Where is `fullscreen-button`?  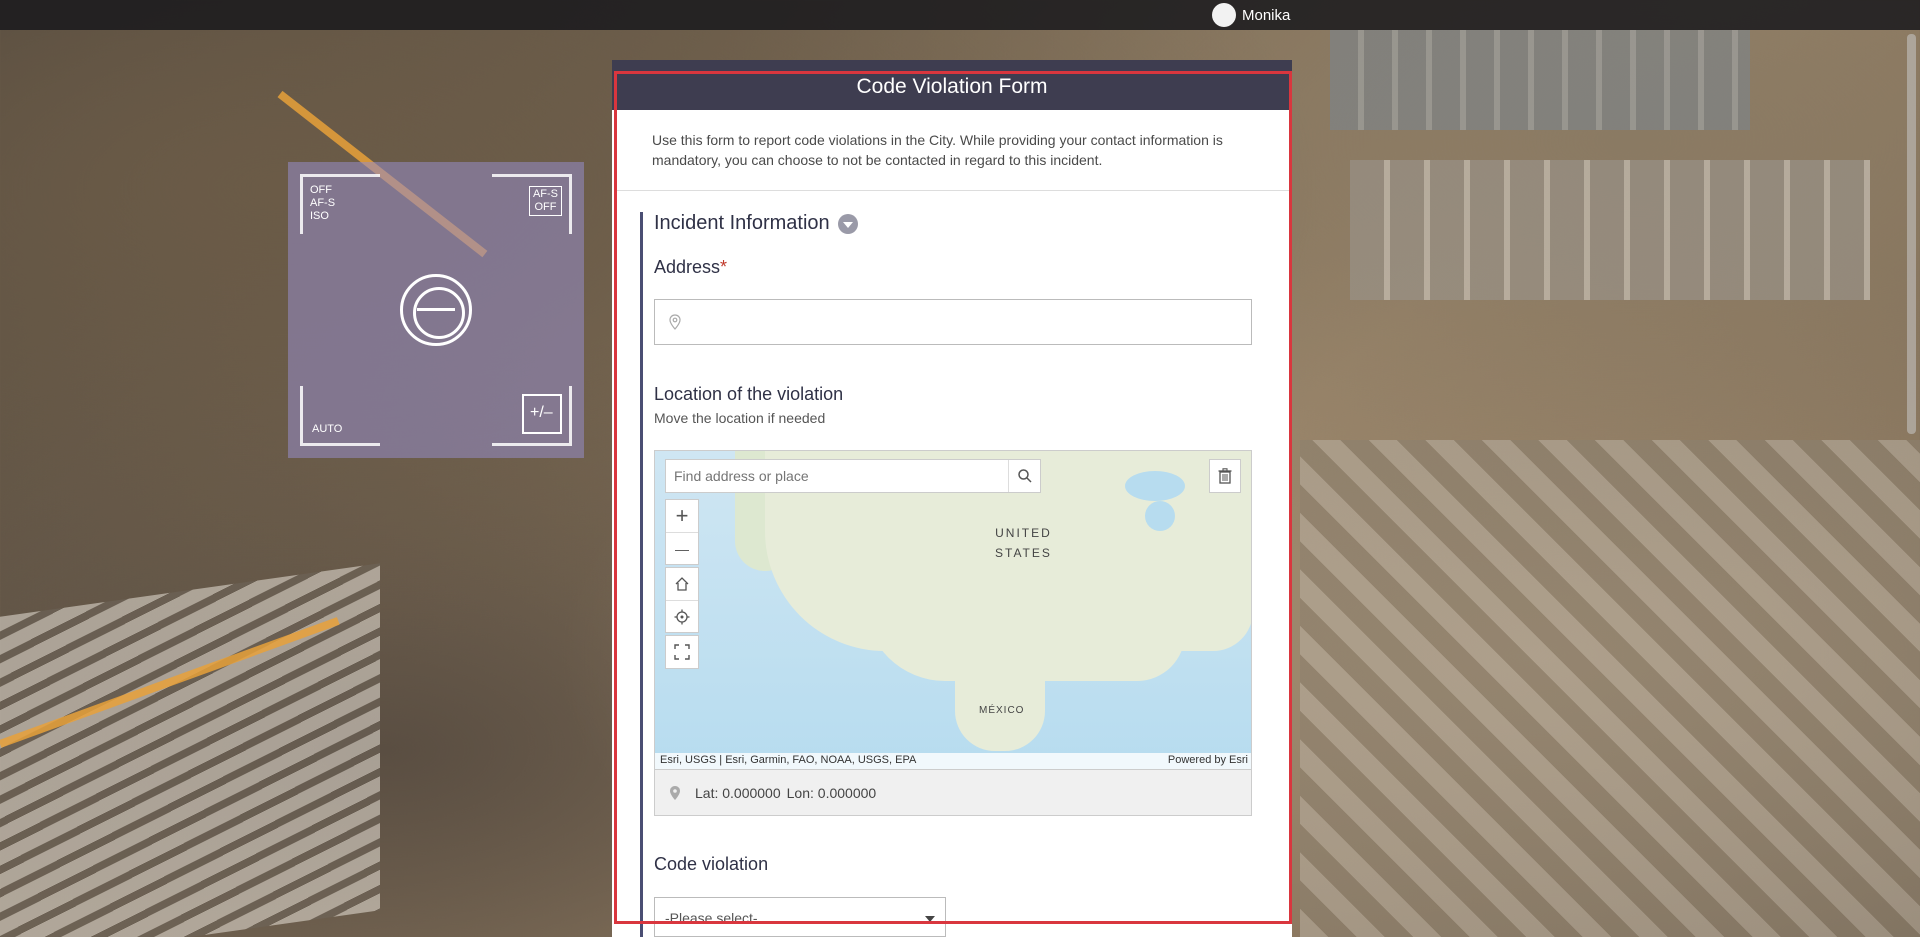 fullscreen-button is located at coordinates (682, 652).